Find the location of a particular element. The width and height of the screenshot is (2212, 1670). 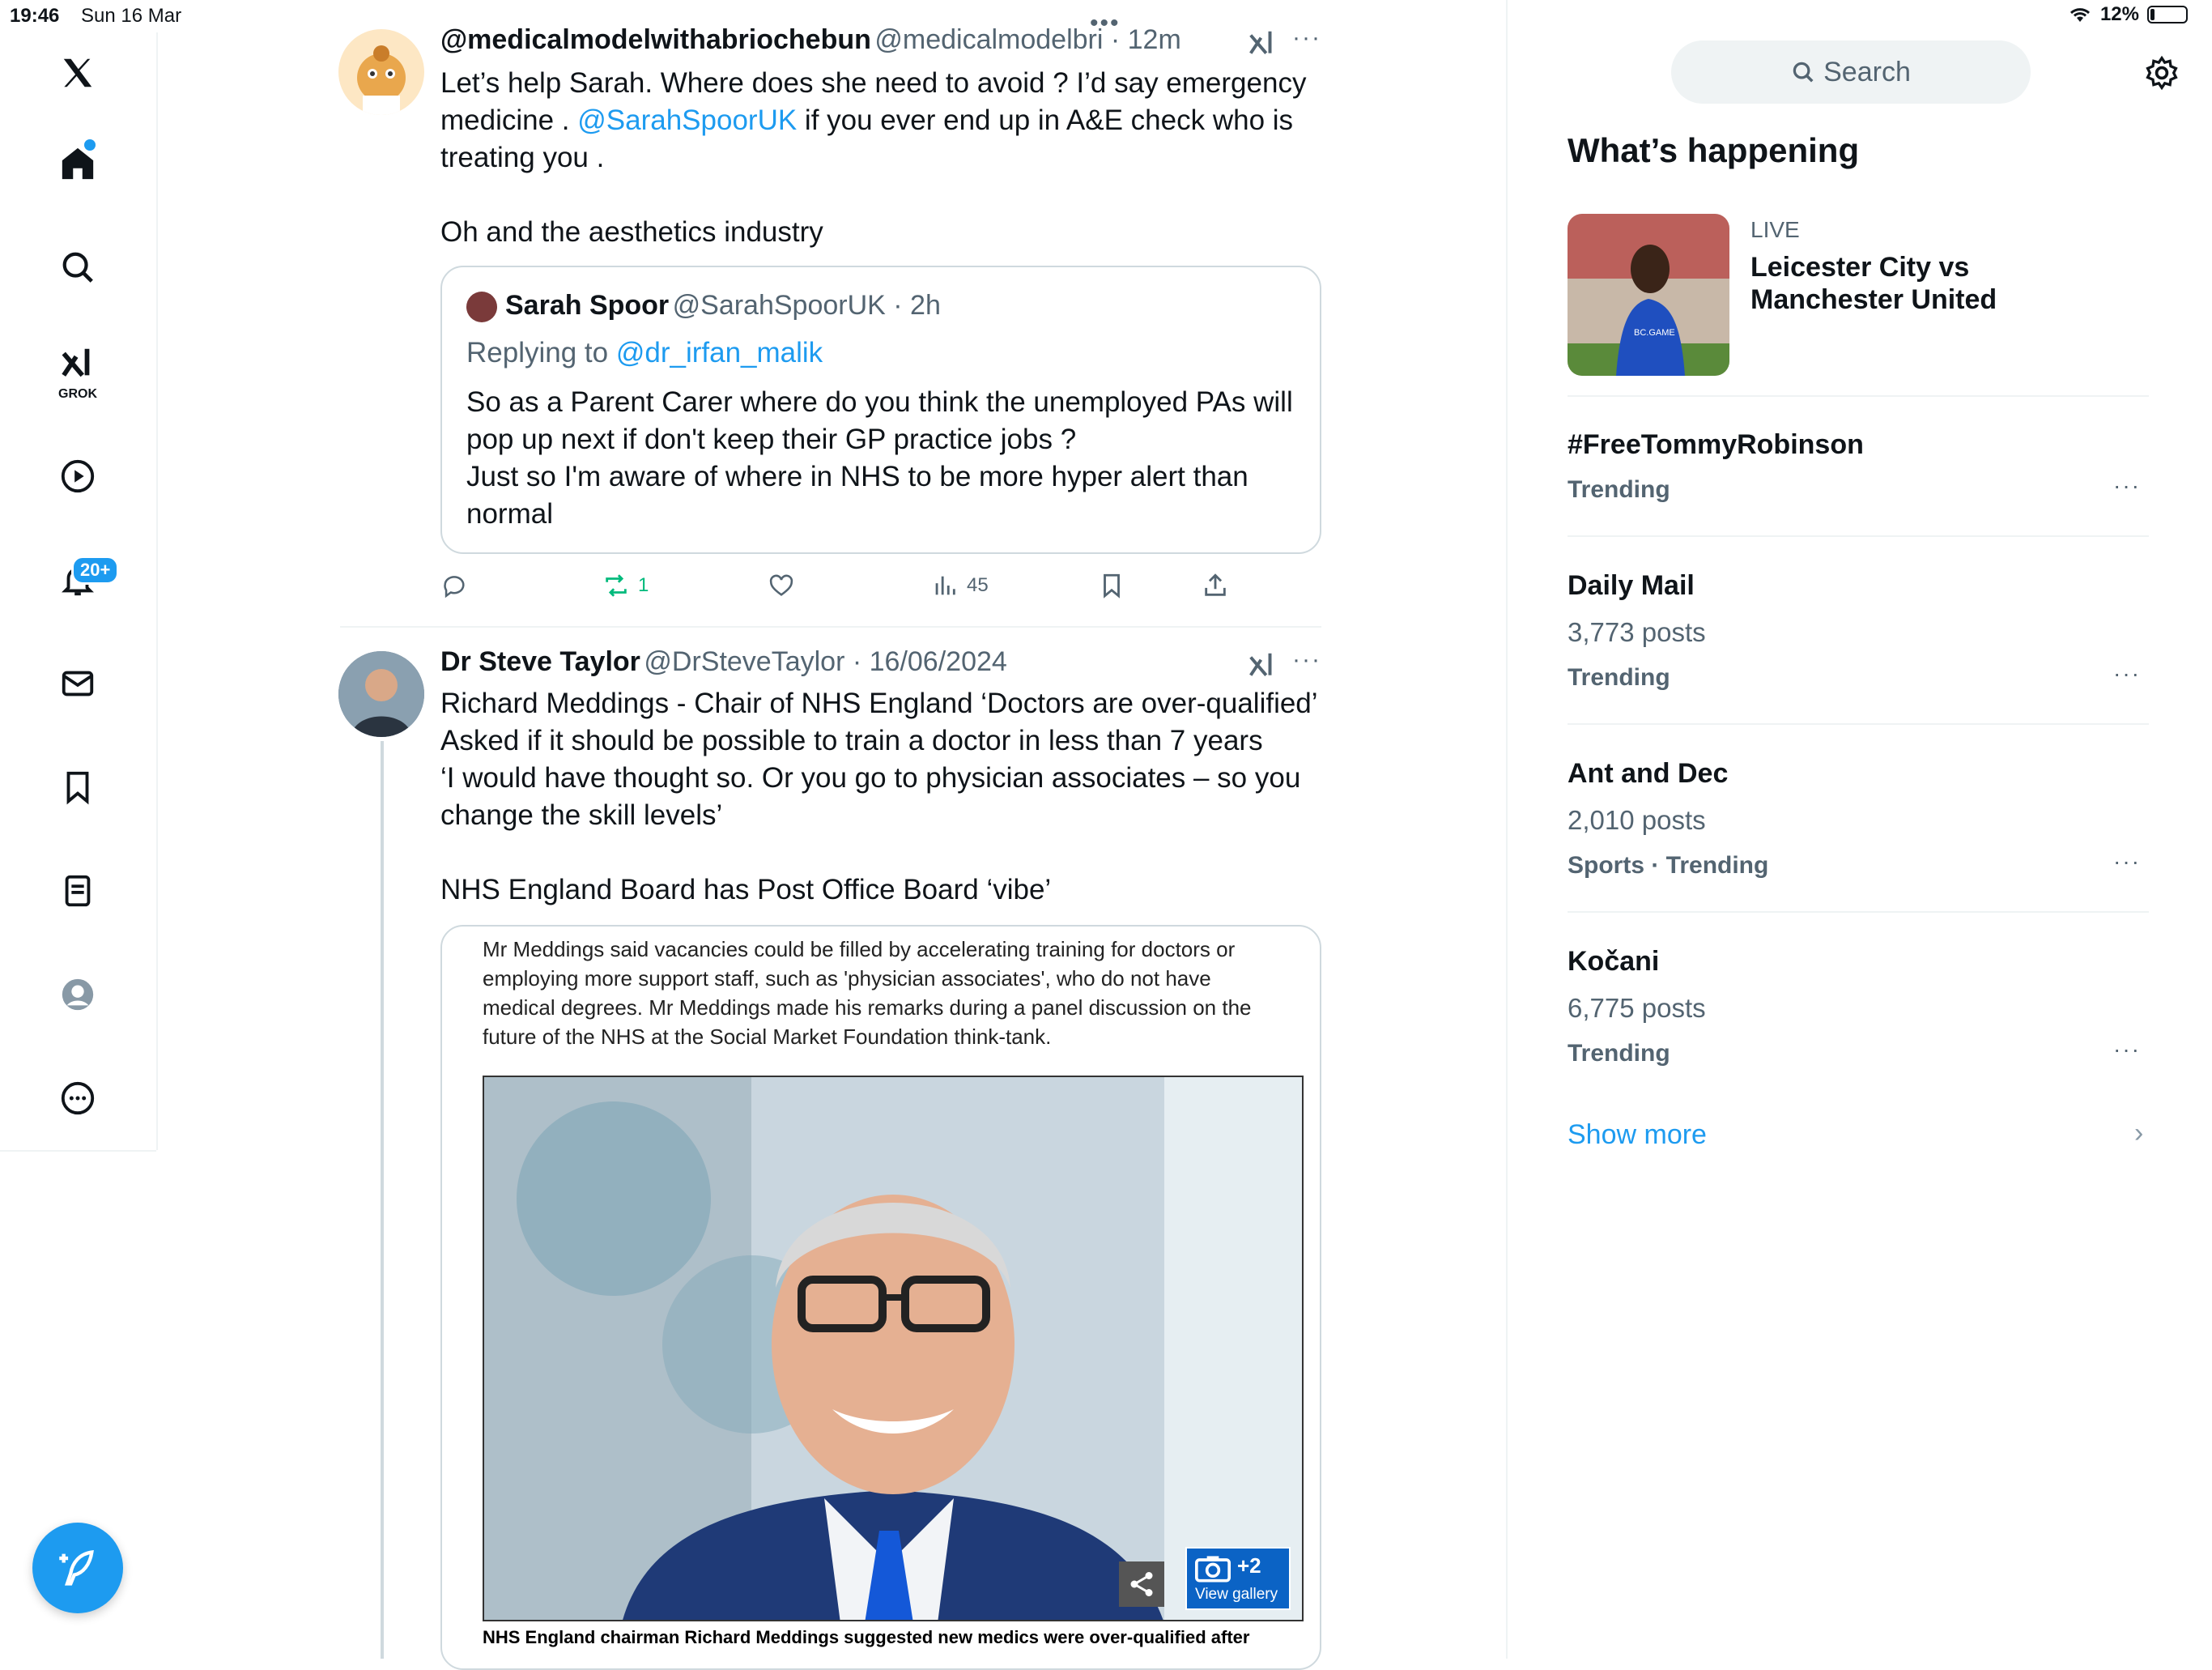

compose-button is located at coordinates (77, 1568).